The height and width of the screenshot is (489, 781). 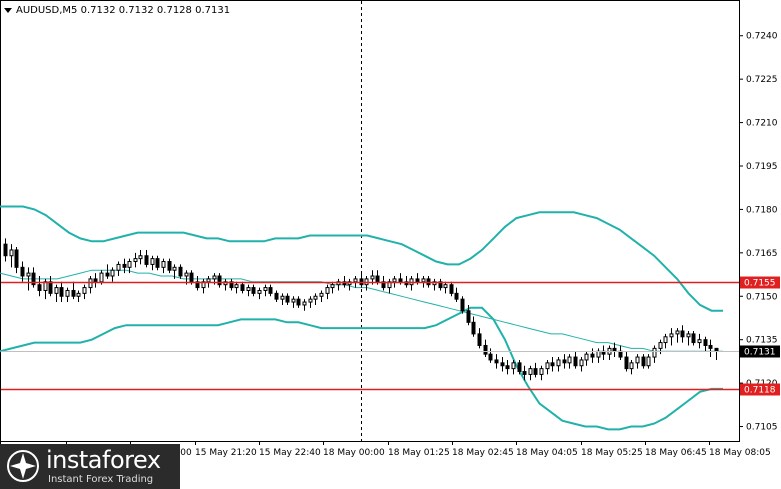 What do you see at coordinates (547, 453) in the screenshot?
I see `x-tick-label: 18 May 04:05` at bounding box center [547, 453].